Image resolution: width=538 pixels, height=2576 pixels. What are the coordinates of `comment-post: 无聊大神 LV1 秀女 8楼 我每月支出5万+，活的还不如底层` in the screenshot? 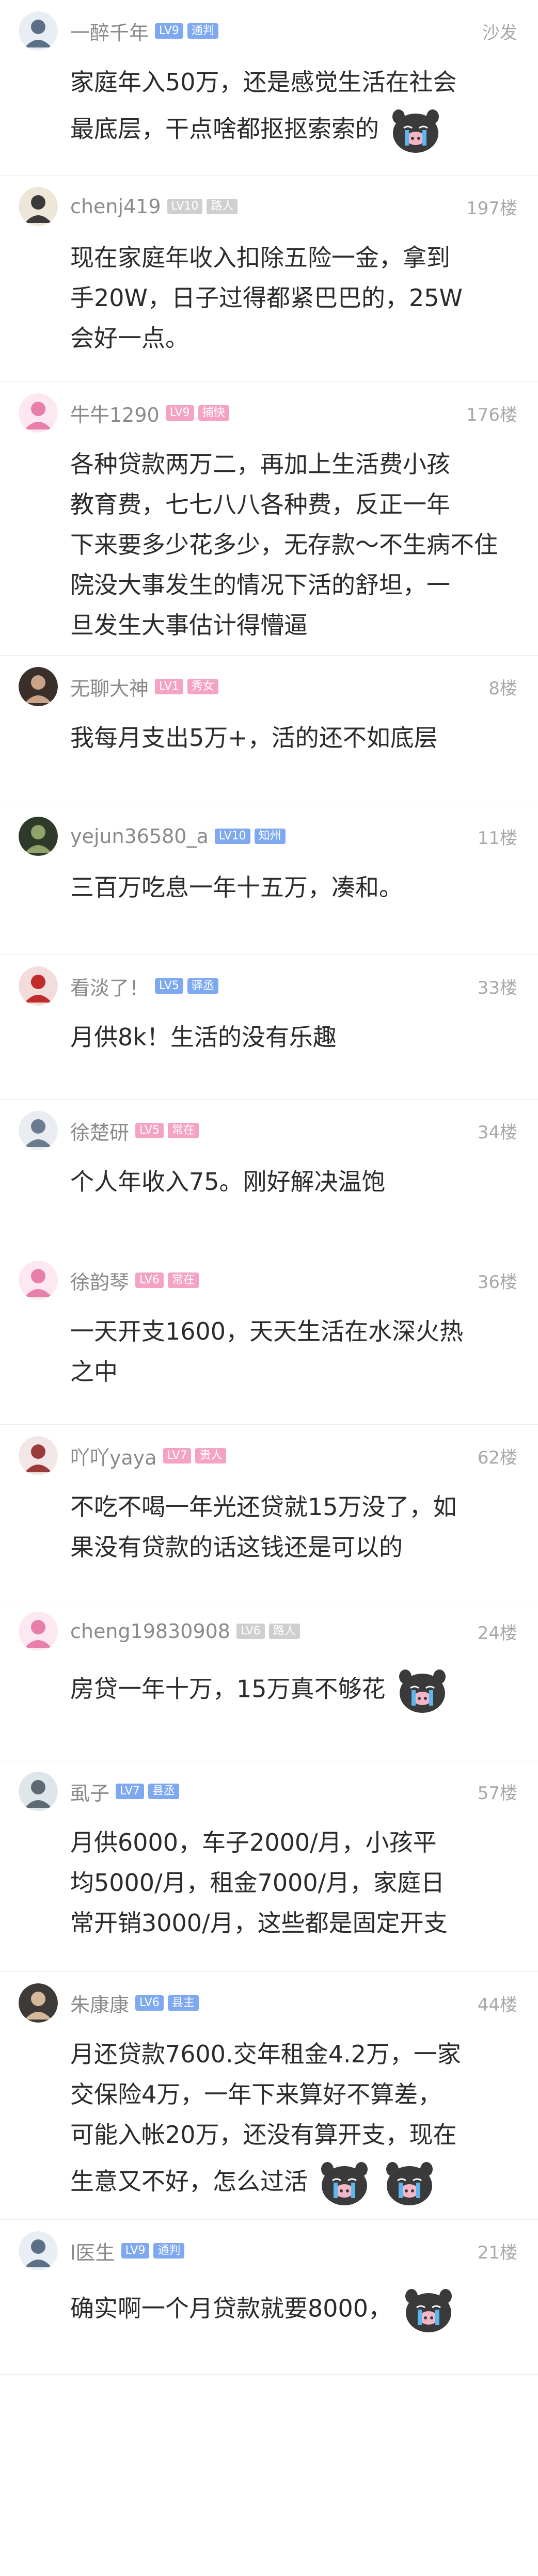 It's located at (269, 730).